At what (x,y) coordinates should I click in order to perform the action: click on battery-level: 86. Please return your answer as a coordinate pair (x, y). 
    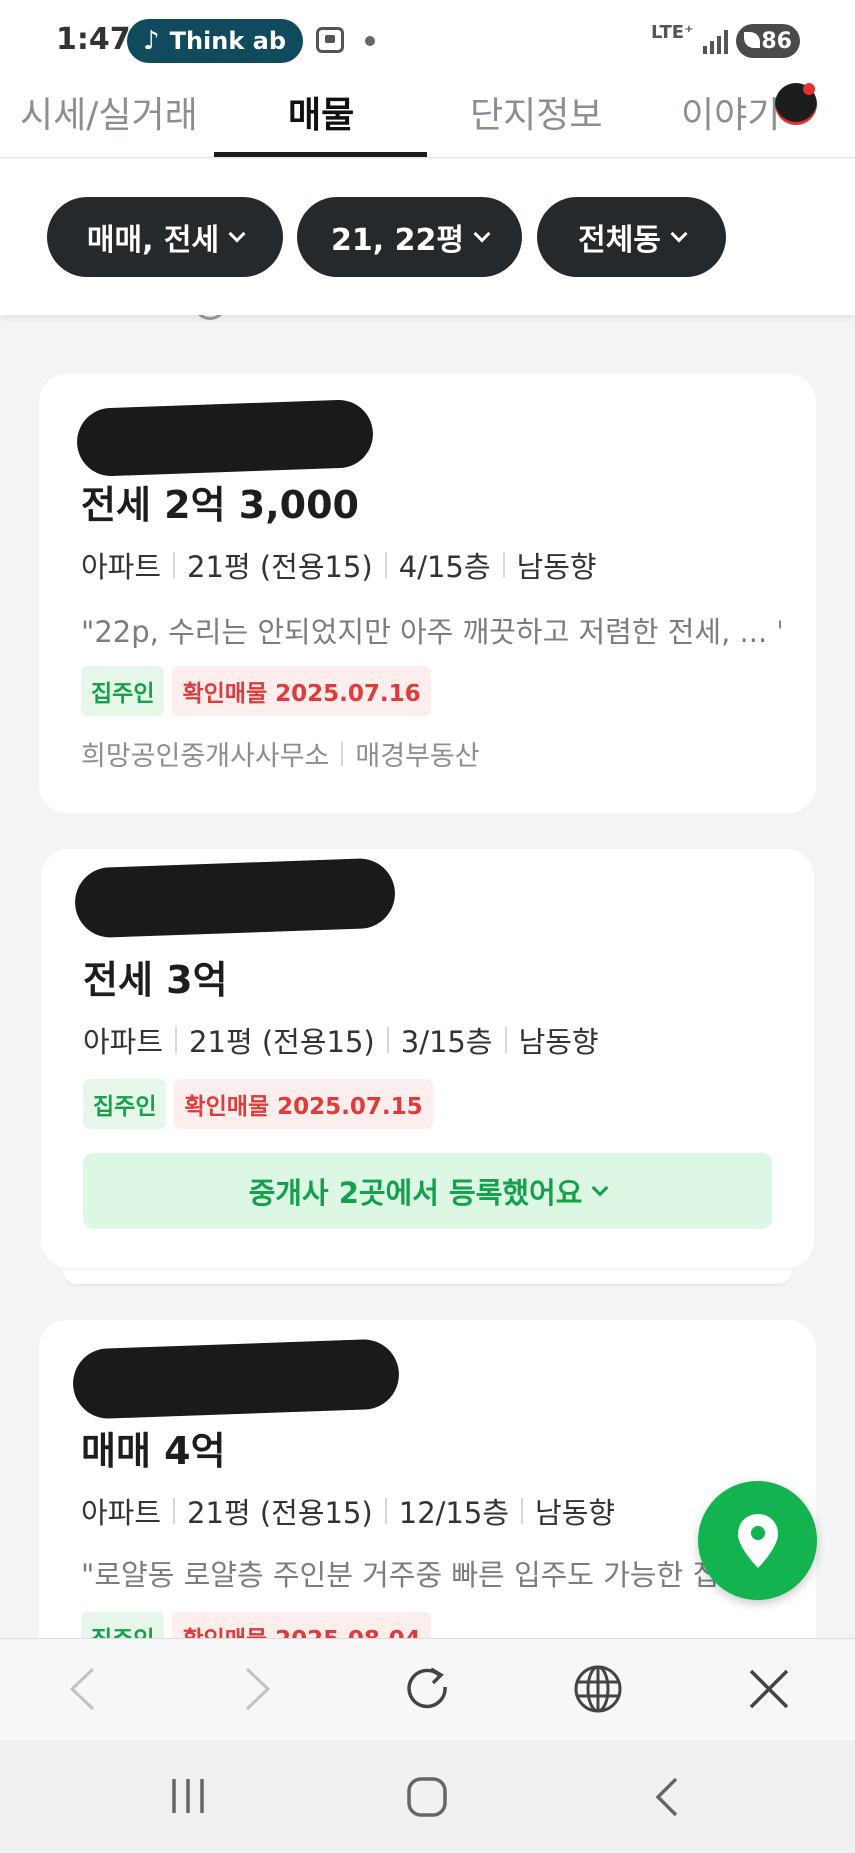
    Looking at the image, I should click on (776, 41).